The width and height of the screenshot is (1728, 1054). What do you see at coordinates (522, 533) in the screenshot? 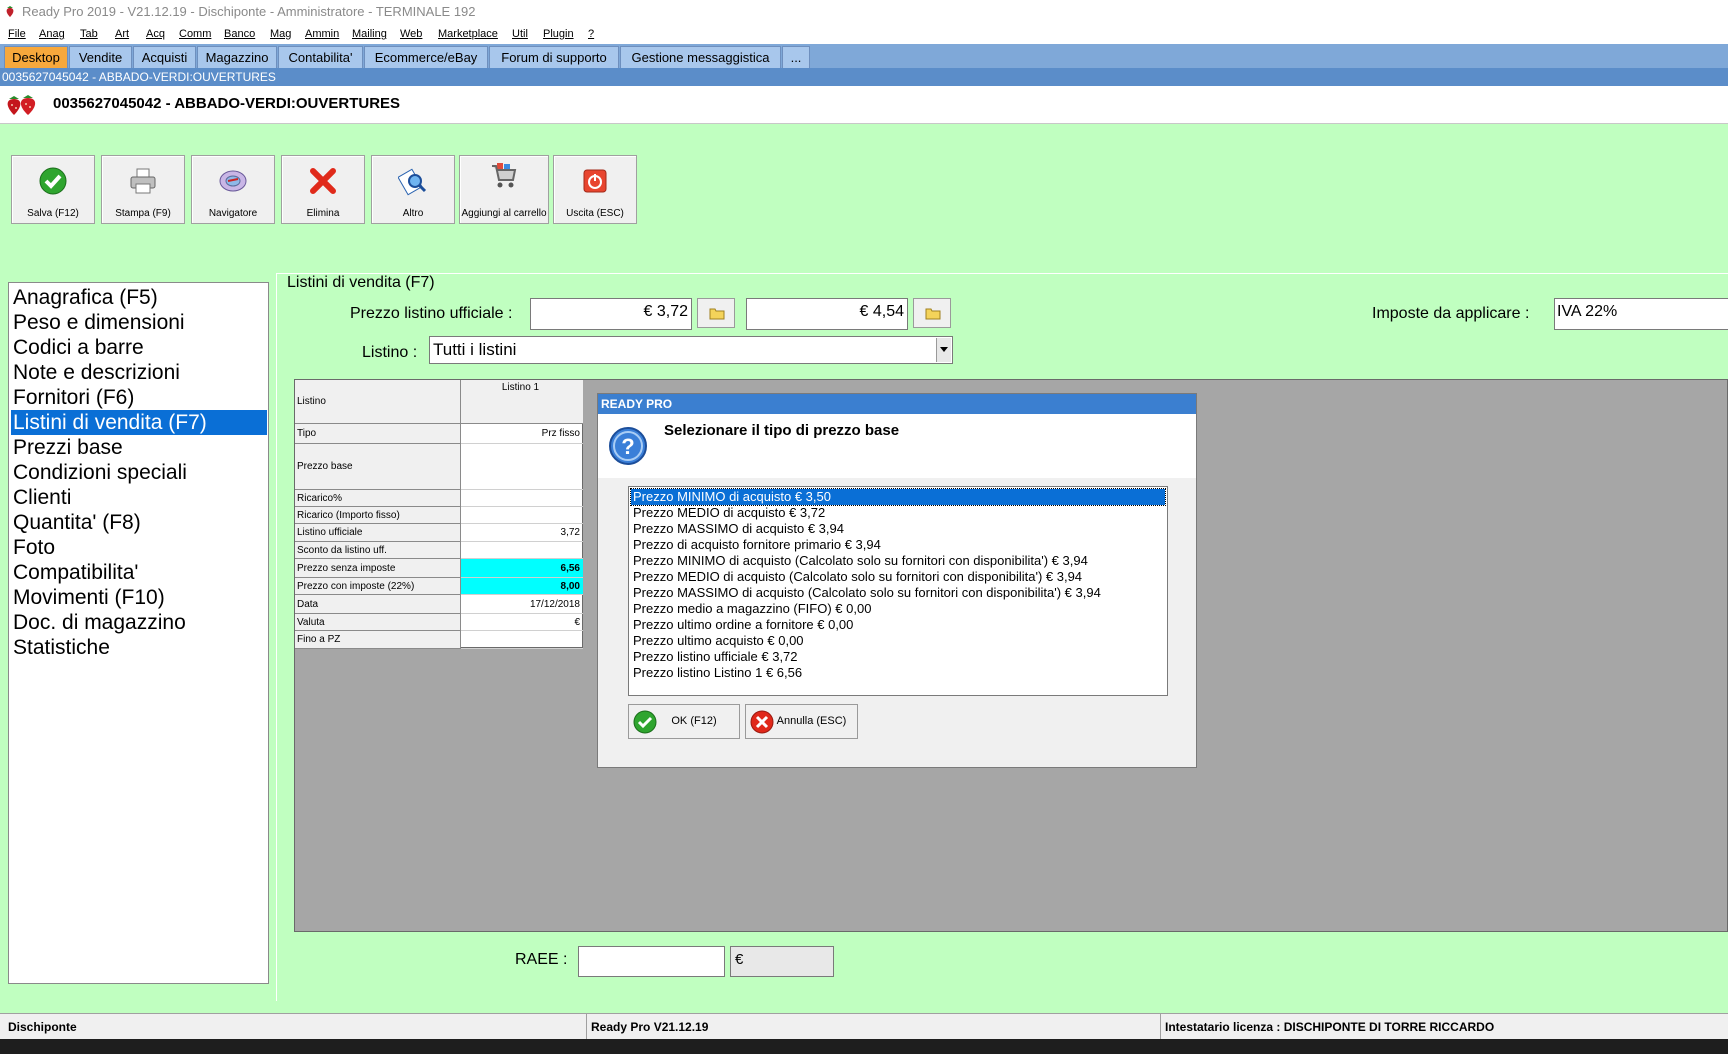
I see `grid-row-value: 3,72` at bounding box center [522, 533].